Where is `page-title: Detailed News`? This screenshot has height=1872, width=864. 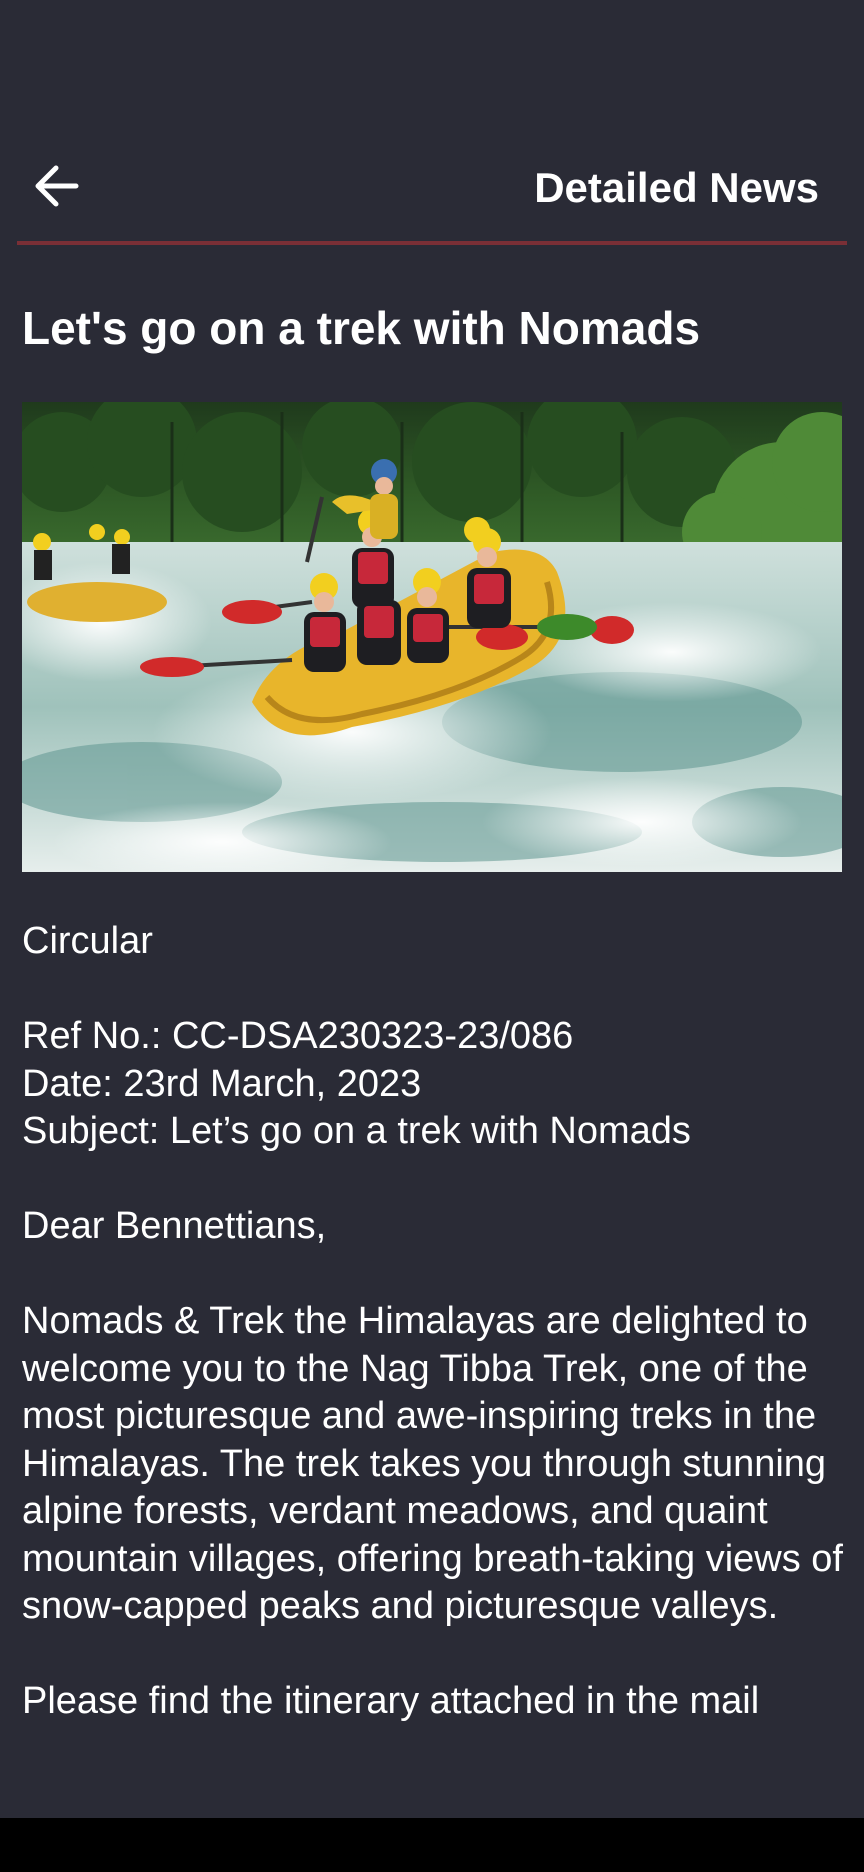 page-title: Detailed News is located at coordinates (676, 187).